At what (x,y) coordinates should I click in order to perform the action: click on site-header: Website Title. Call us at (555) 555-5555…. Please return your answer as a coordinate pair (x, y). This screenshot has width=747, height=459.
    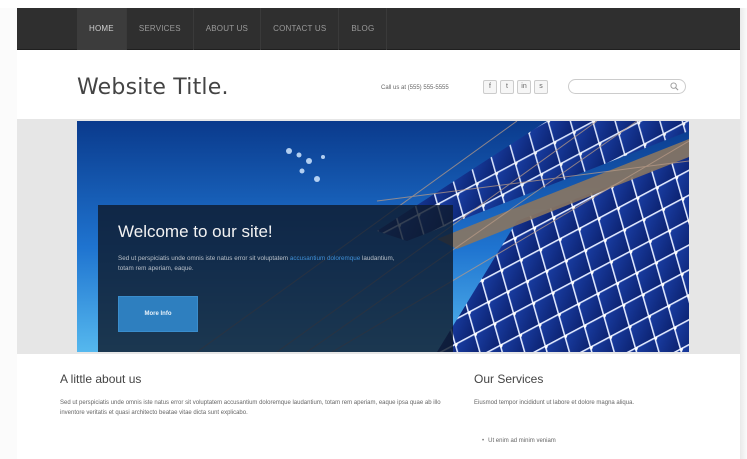
    Looking at the image, I should click on (378, 85).